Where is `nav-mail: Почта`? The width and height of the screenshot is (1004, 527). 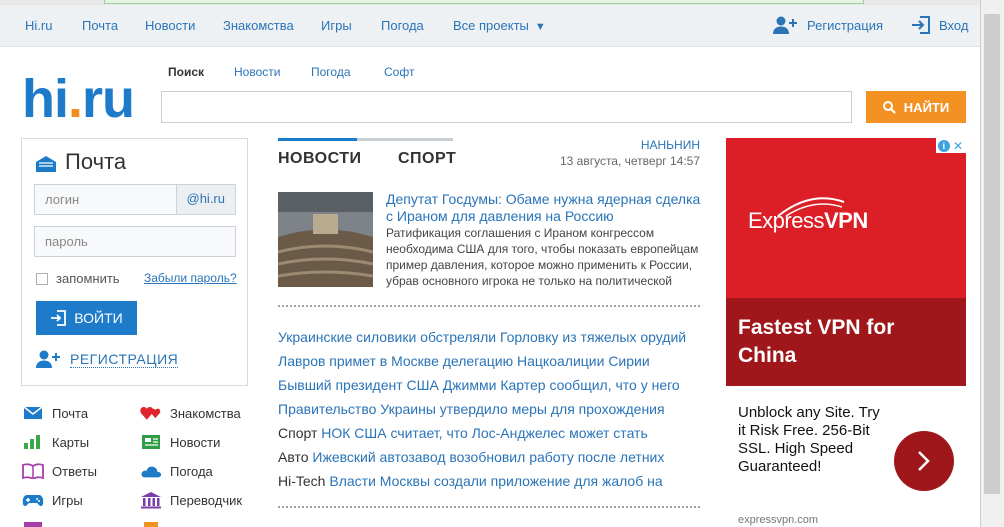 nav-mail: Почта is located at coordinates (100, 25).